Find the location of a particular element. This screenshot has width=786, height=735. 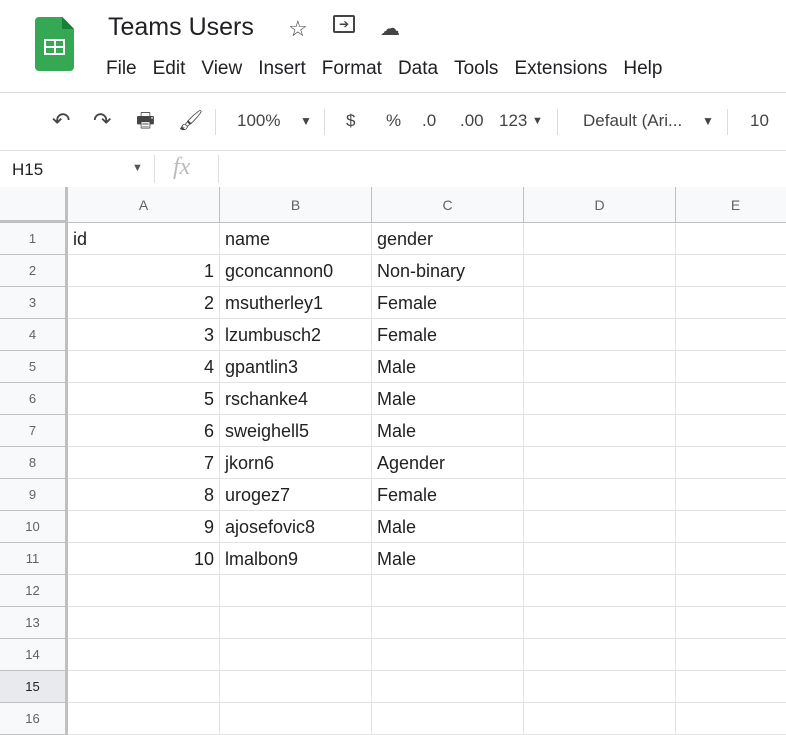

column-header-b: B is located at coordinates (296, 205).